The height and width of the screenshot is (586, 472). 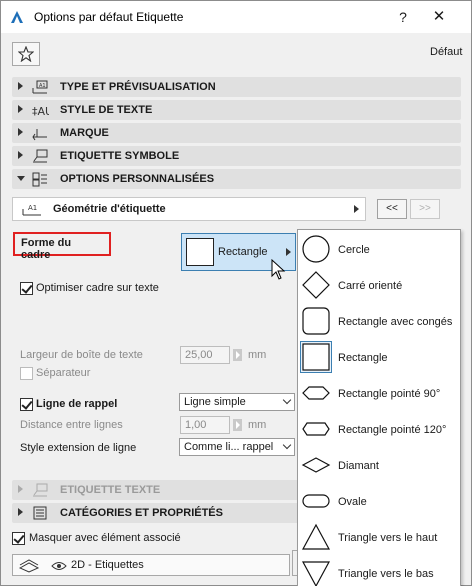 What do you see at coordinates (392, 209) in the screenshot?
I see `previous-page-button: <<` at bounding box center [392, 209].